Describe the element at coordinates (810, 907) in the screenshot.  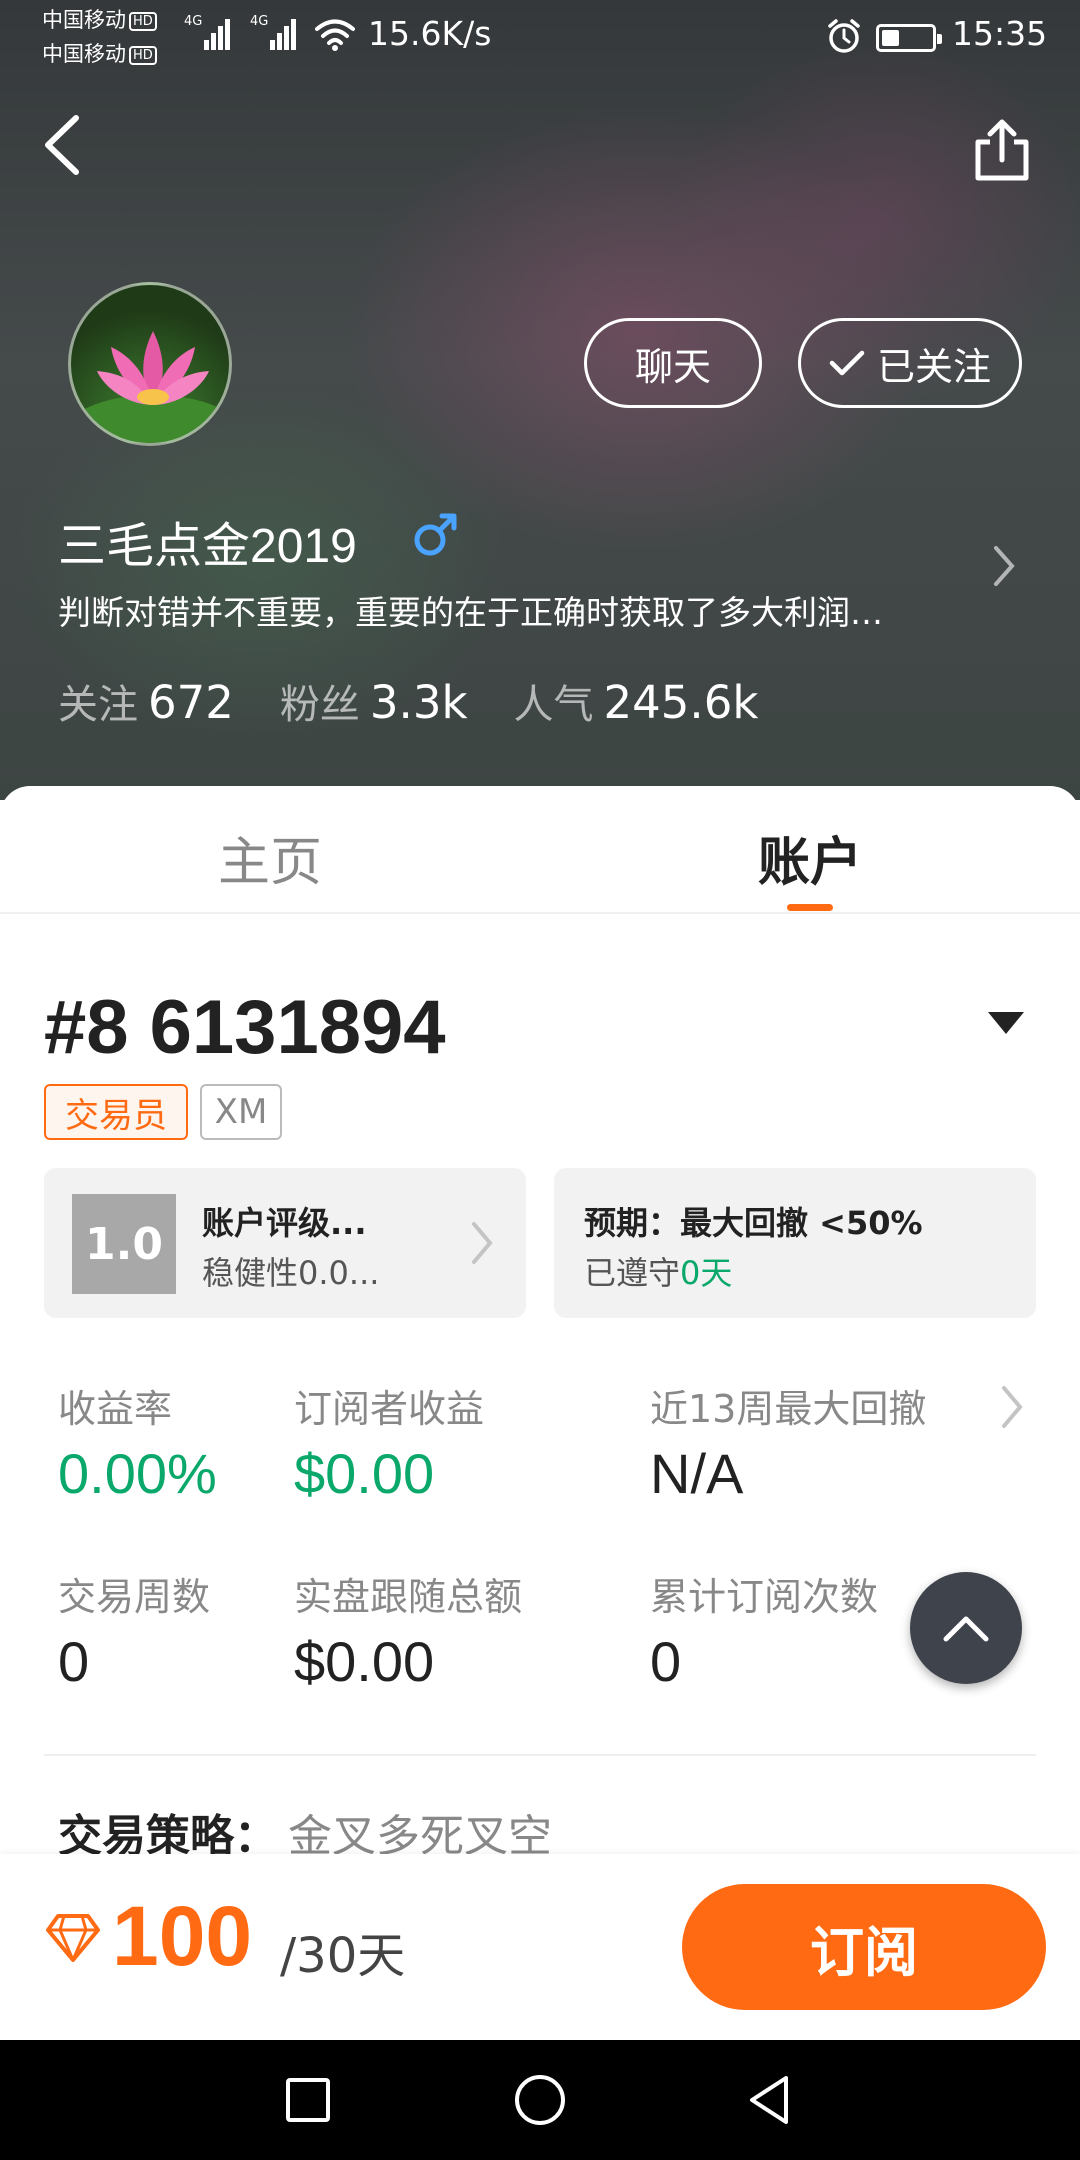
I see `active-tab-indicator` at that location.